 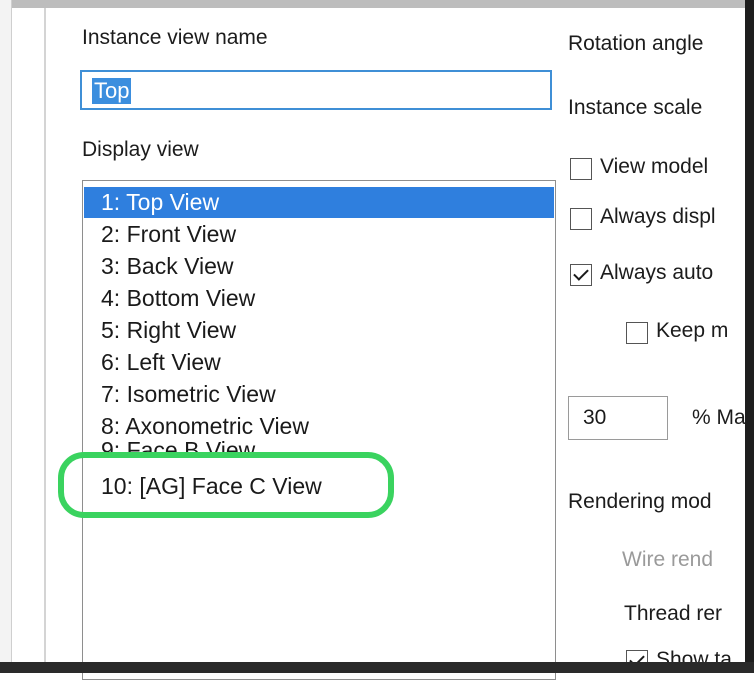 I want to click on window-right-edge, so click(x=749, y=336).